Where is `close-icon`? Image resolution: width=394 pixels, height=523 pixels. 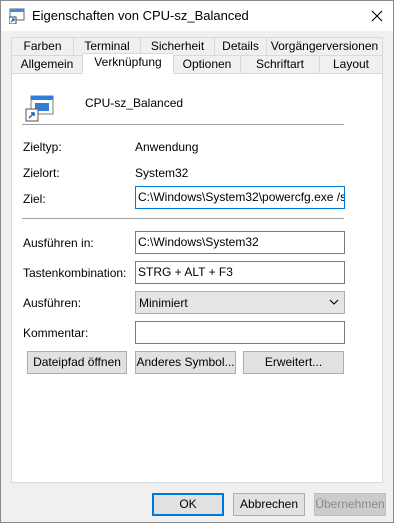
close-icon is located at coordinates (377, 16).